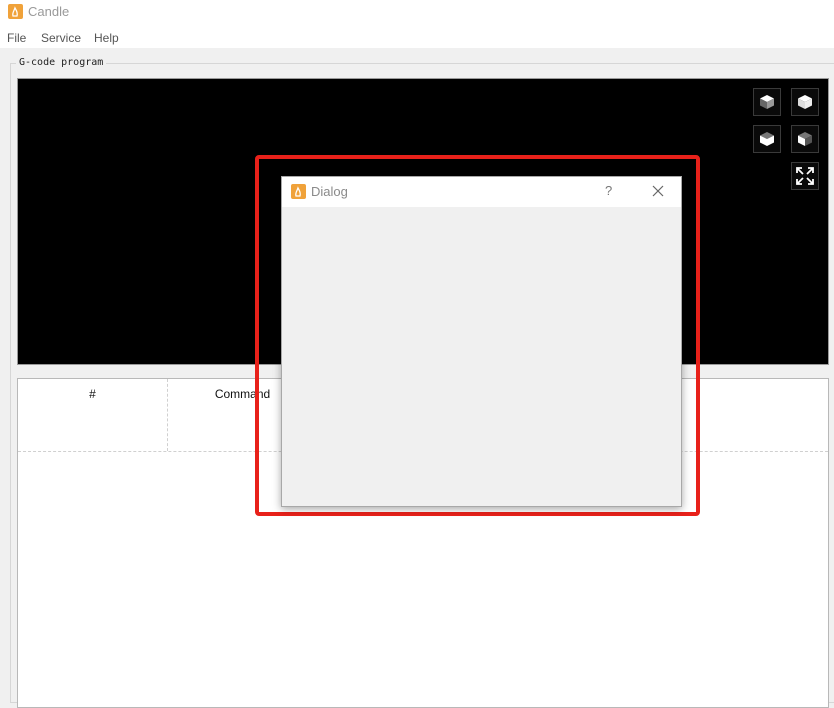 The width and height of the screenshot is (834, 708). Describe the element at coordinates (16, 38) in the screenshot. I see `menu-file: File` at that location.